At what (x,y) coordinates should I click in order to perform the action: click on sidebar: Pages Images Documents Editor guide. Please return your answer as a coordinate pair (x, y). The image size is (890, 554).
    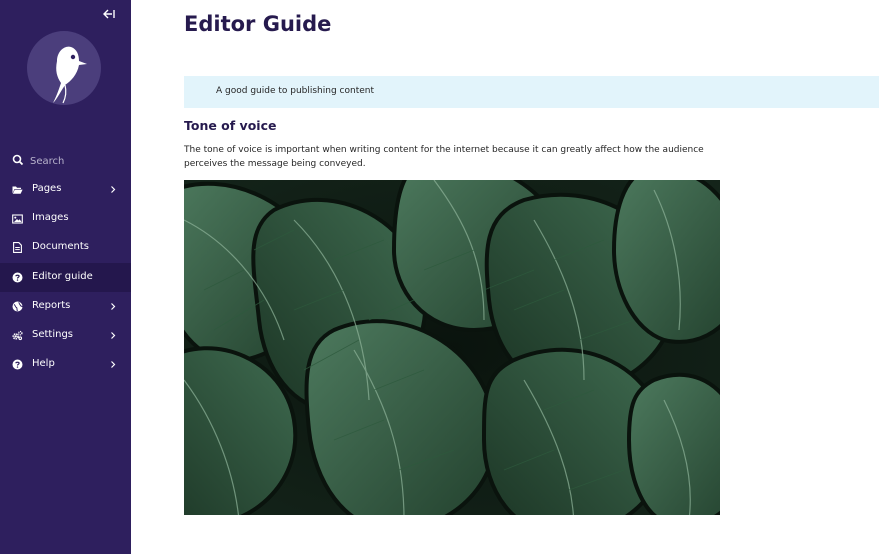
    Looking at the image, I should click on (65, 277).